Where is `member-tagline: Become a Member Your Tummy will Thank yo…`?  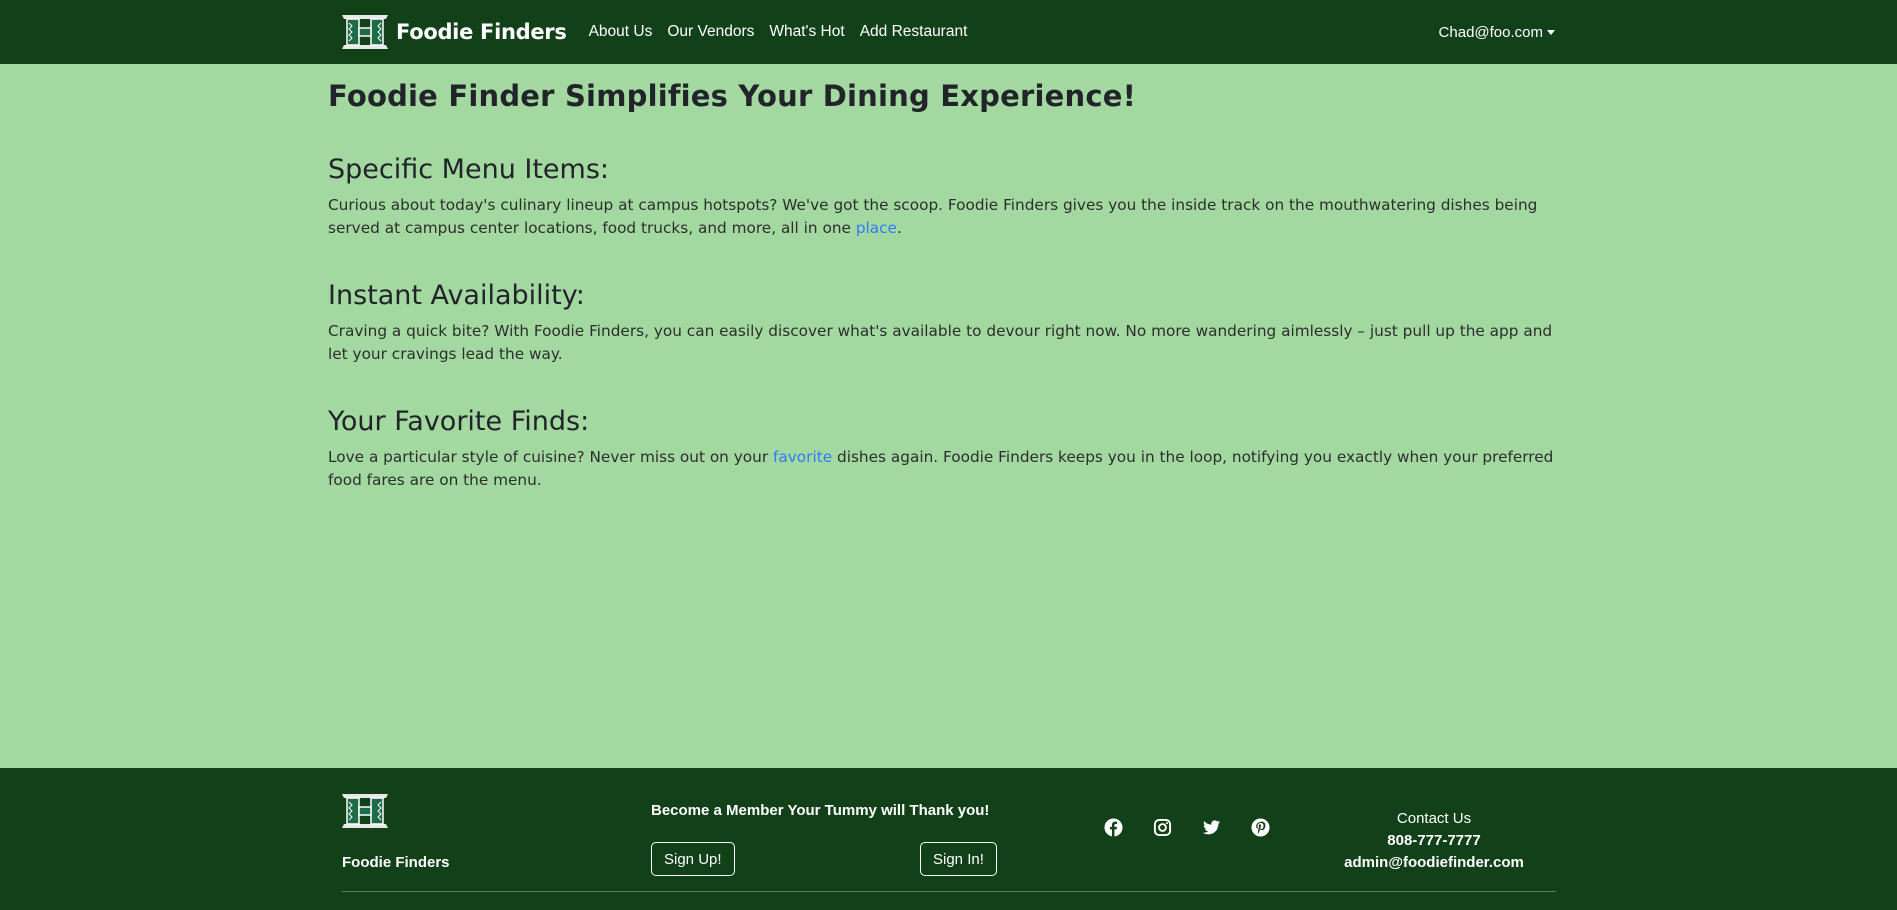
member-tagline: Become a Member Your Tummy will Thank yo… is located at coordinates (820, 810).